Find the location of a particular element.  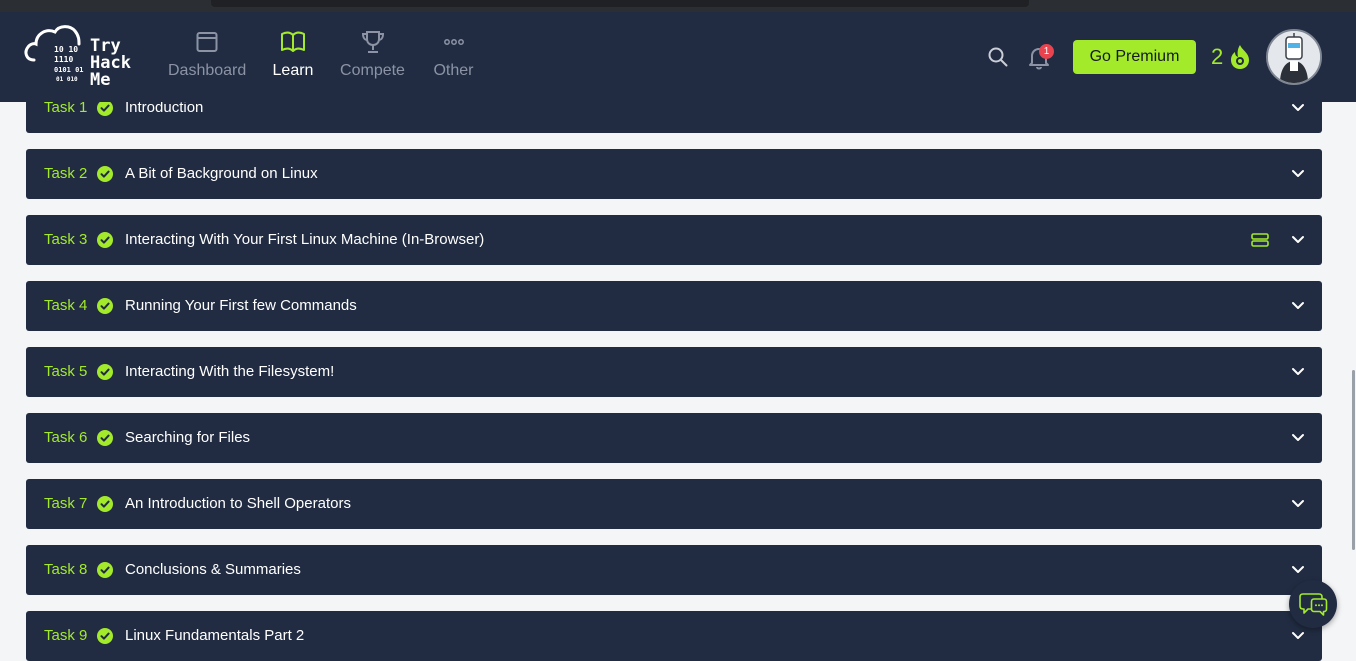

trophy-icon is located at coordinates (372, 42).